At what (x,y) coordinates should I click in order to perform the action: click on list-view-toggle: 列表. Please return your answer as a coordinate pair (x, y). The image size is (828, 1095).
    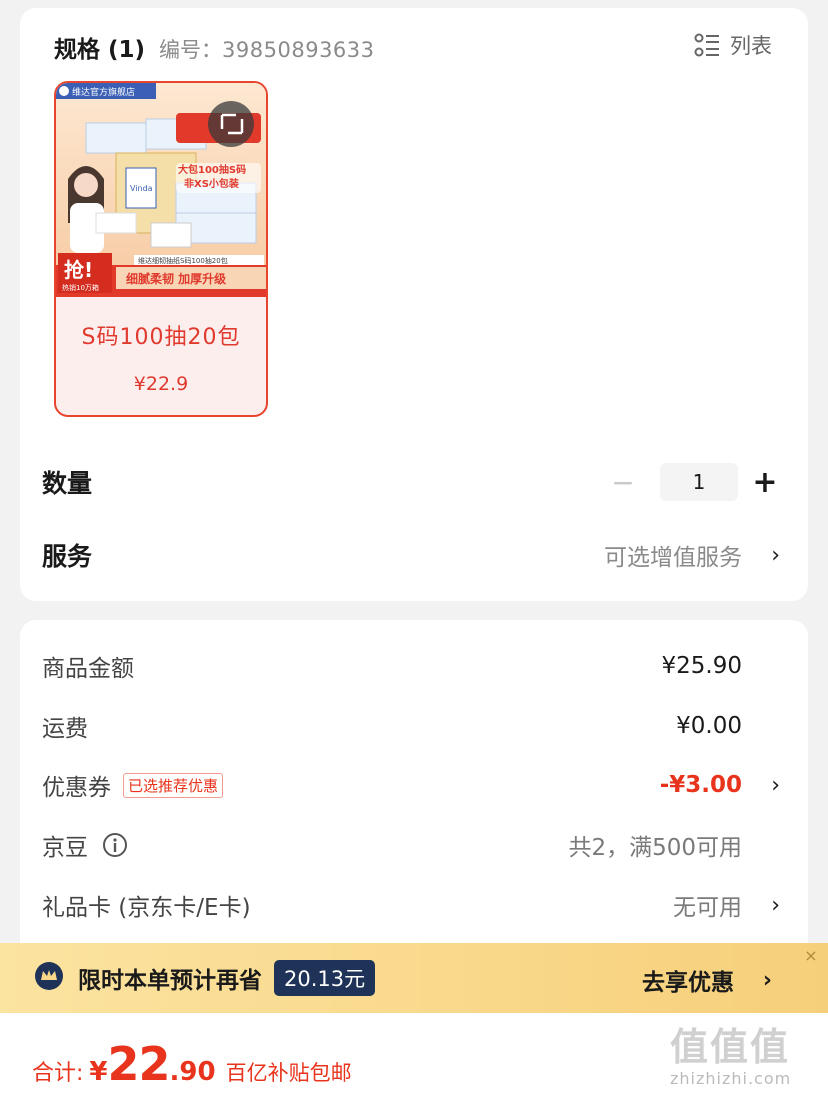
    Looking at the image, I should click on (733, 45).